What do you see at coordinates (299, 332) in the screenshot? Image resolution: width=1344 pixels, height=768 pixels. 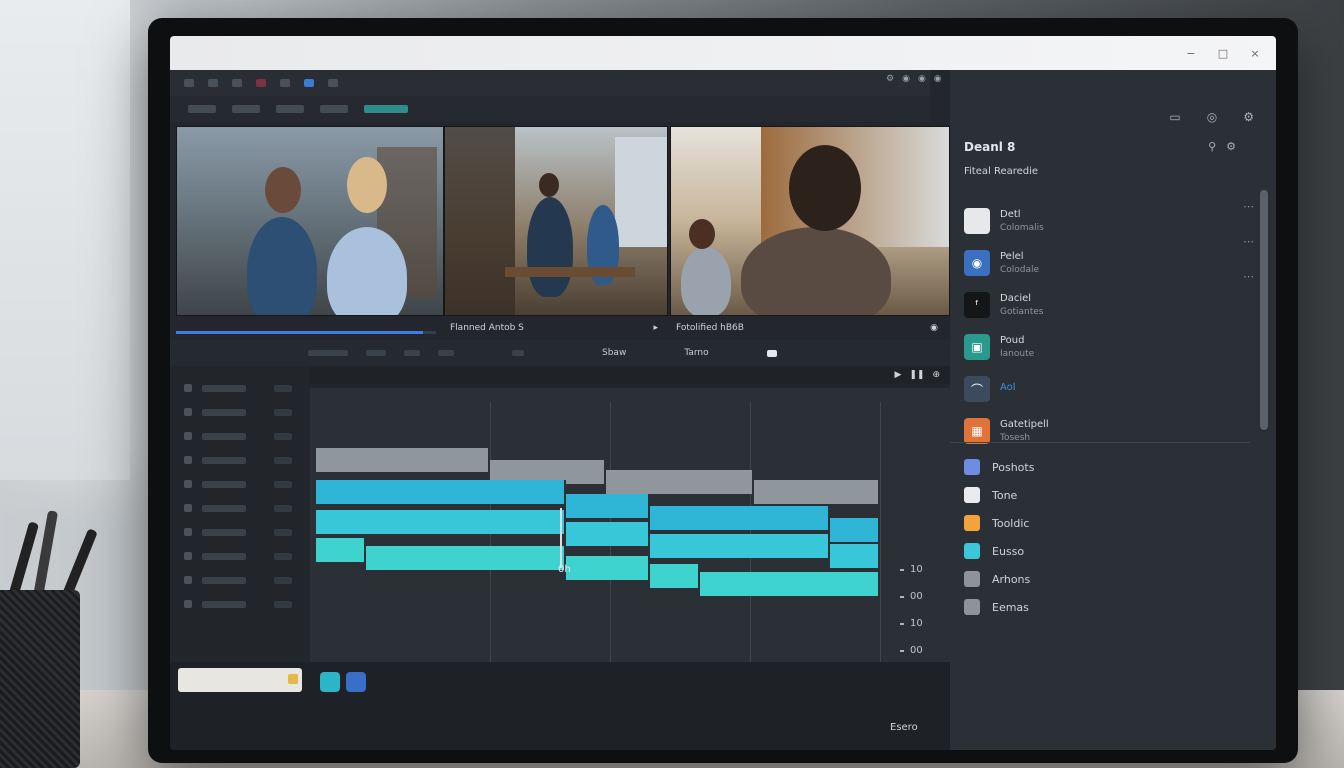 I see `playback-progress-fill` at bounding box center [299, 332].